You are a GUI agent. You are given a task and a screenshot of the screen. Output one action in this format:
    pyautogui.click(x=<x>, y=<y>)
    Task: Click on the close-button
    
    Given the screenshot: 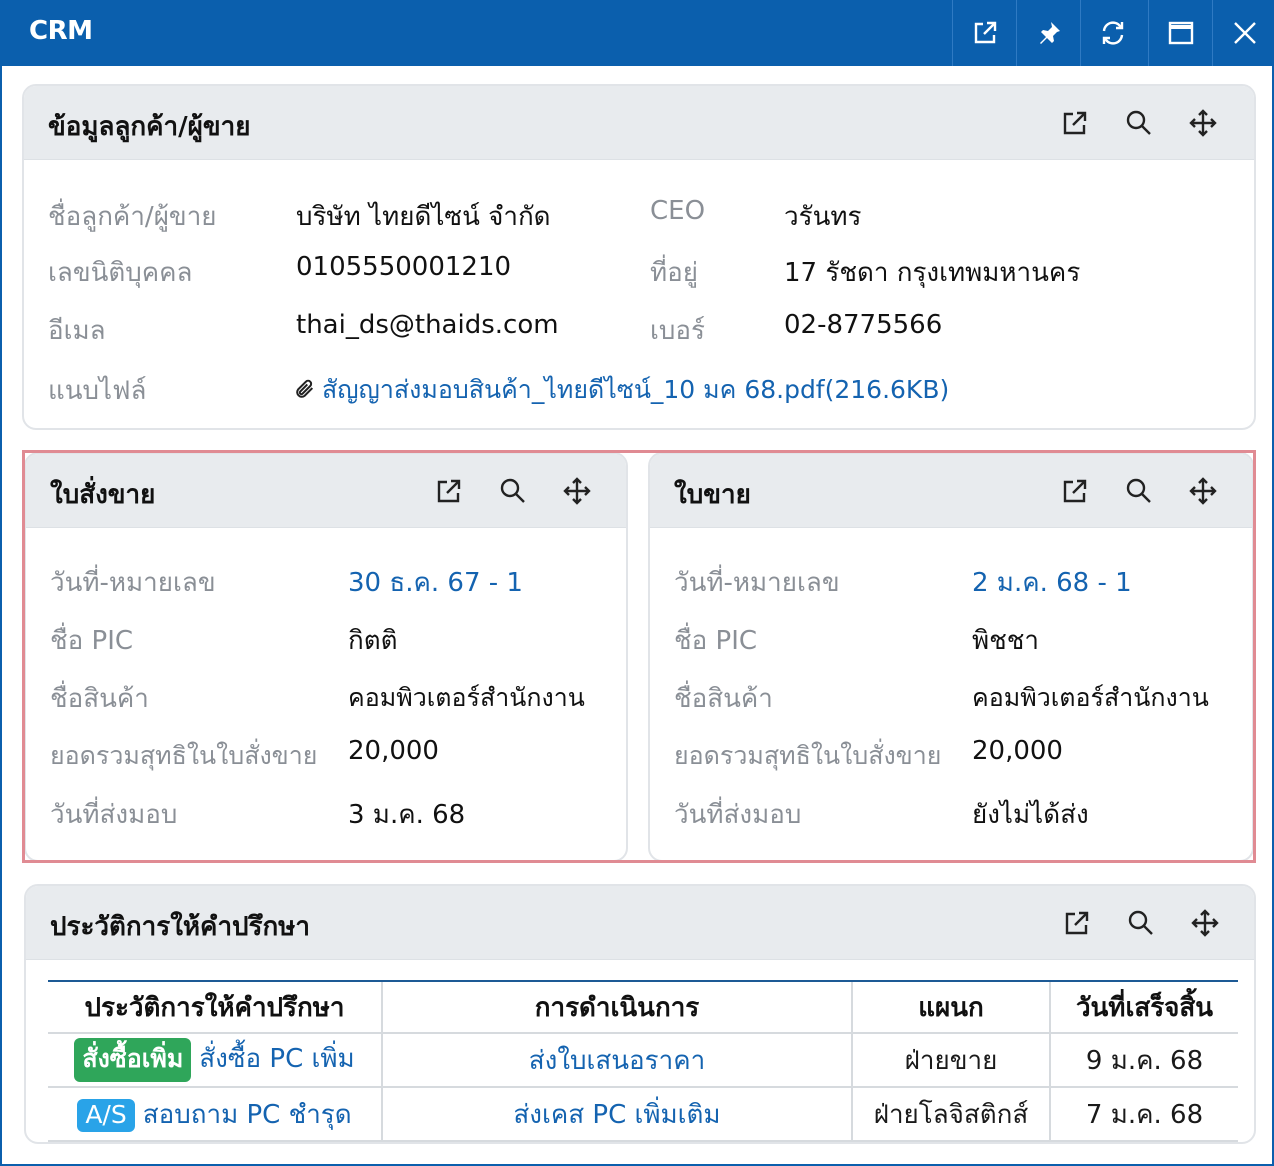 What is the action you would take?
    pyautogui.click(x=1243, y=33)
    